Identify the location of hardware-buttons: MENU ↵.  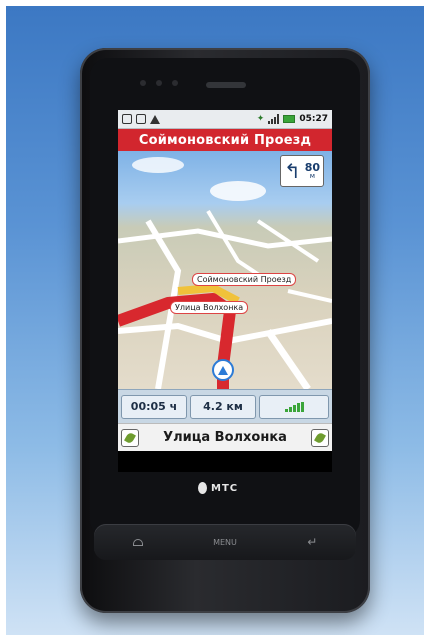
(225, 542).